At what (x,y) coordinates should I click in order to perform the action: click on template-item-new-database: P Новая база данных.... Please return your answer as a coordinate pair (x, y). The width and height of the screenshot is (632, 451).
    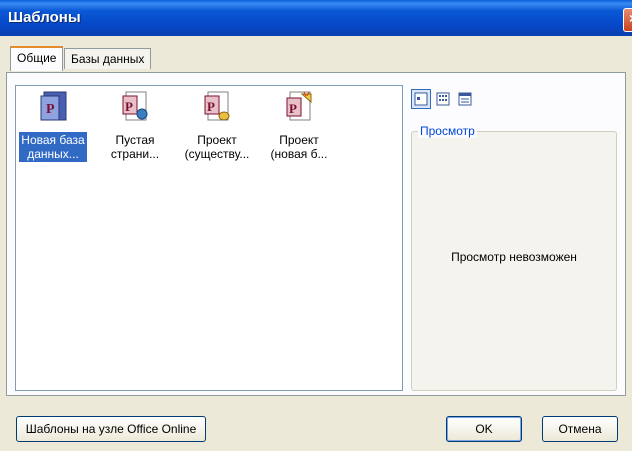
    Looking at the image, I should click on (53, 126).